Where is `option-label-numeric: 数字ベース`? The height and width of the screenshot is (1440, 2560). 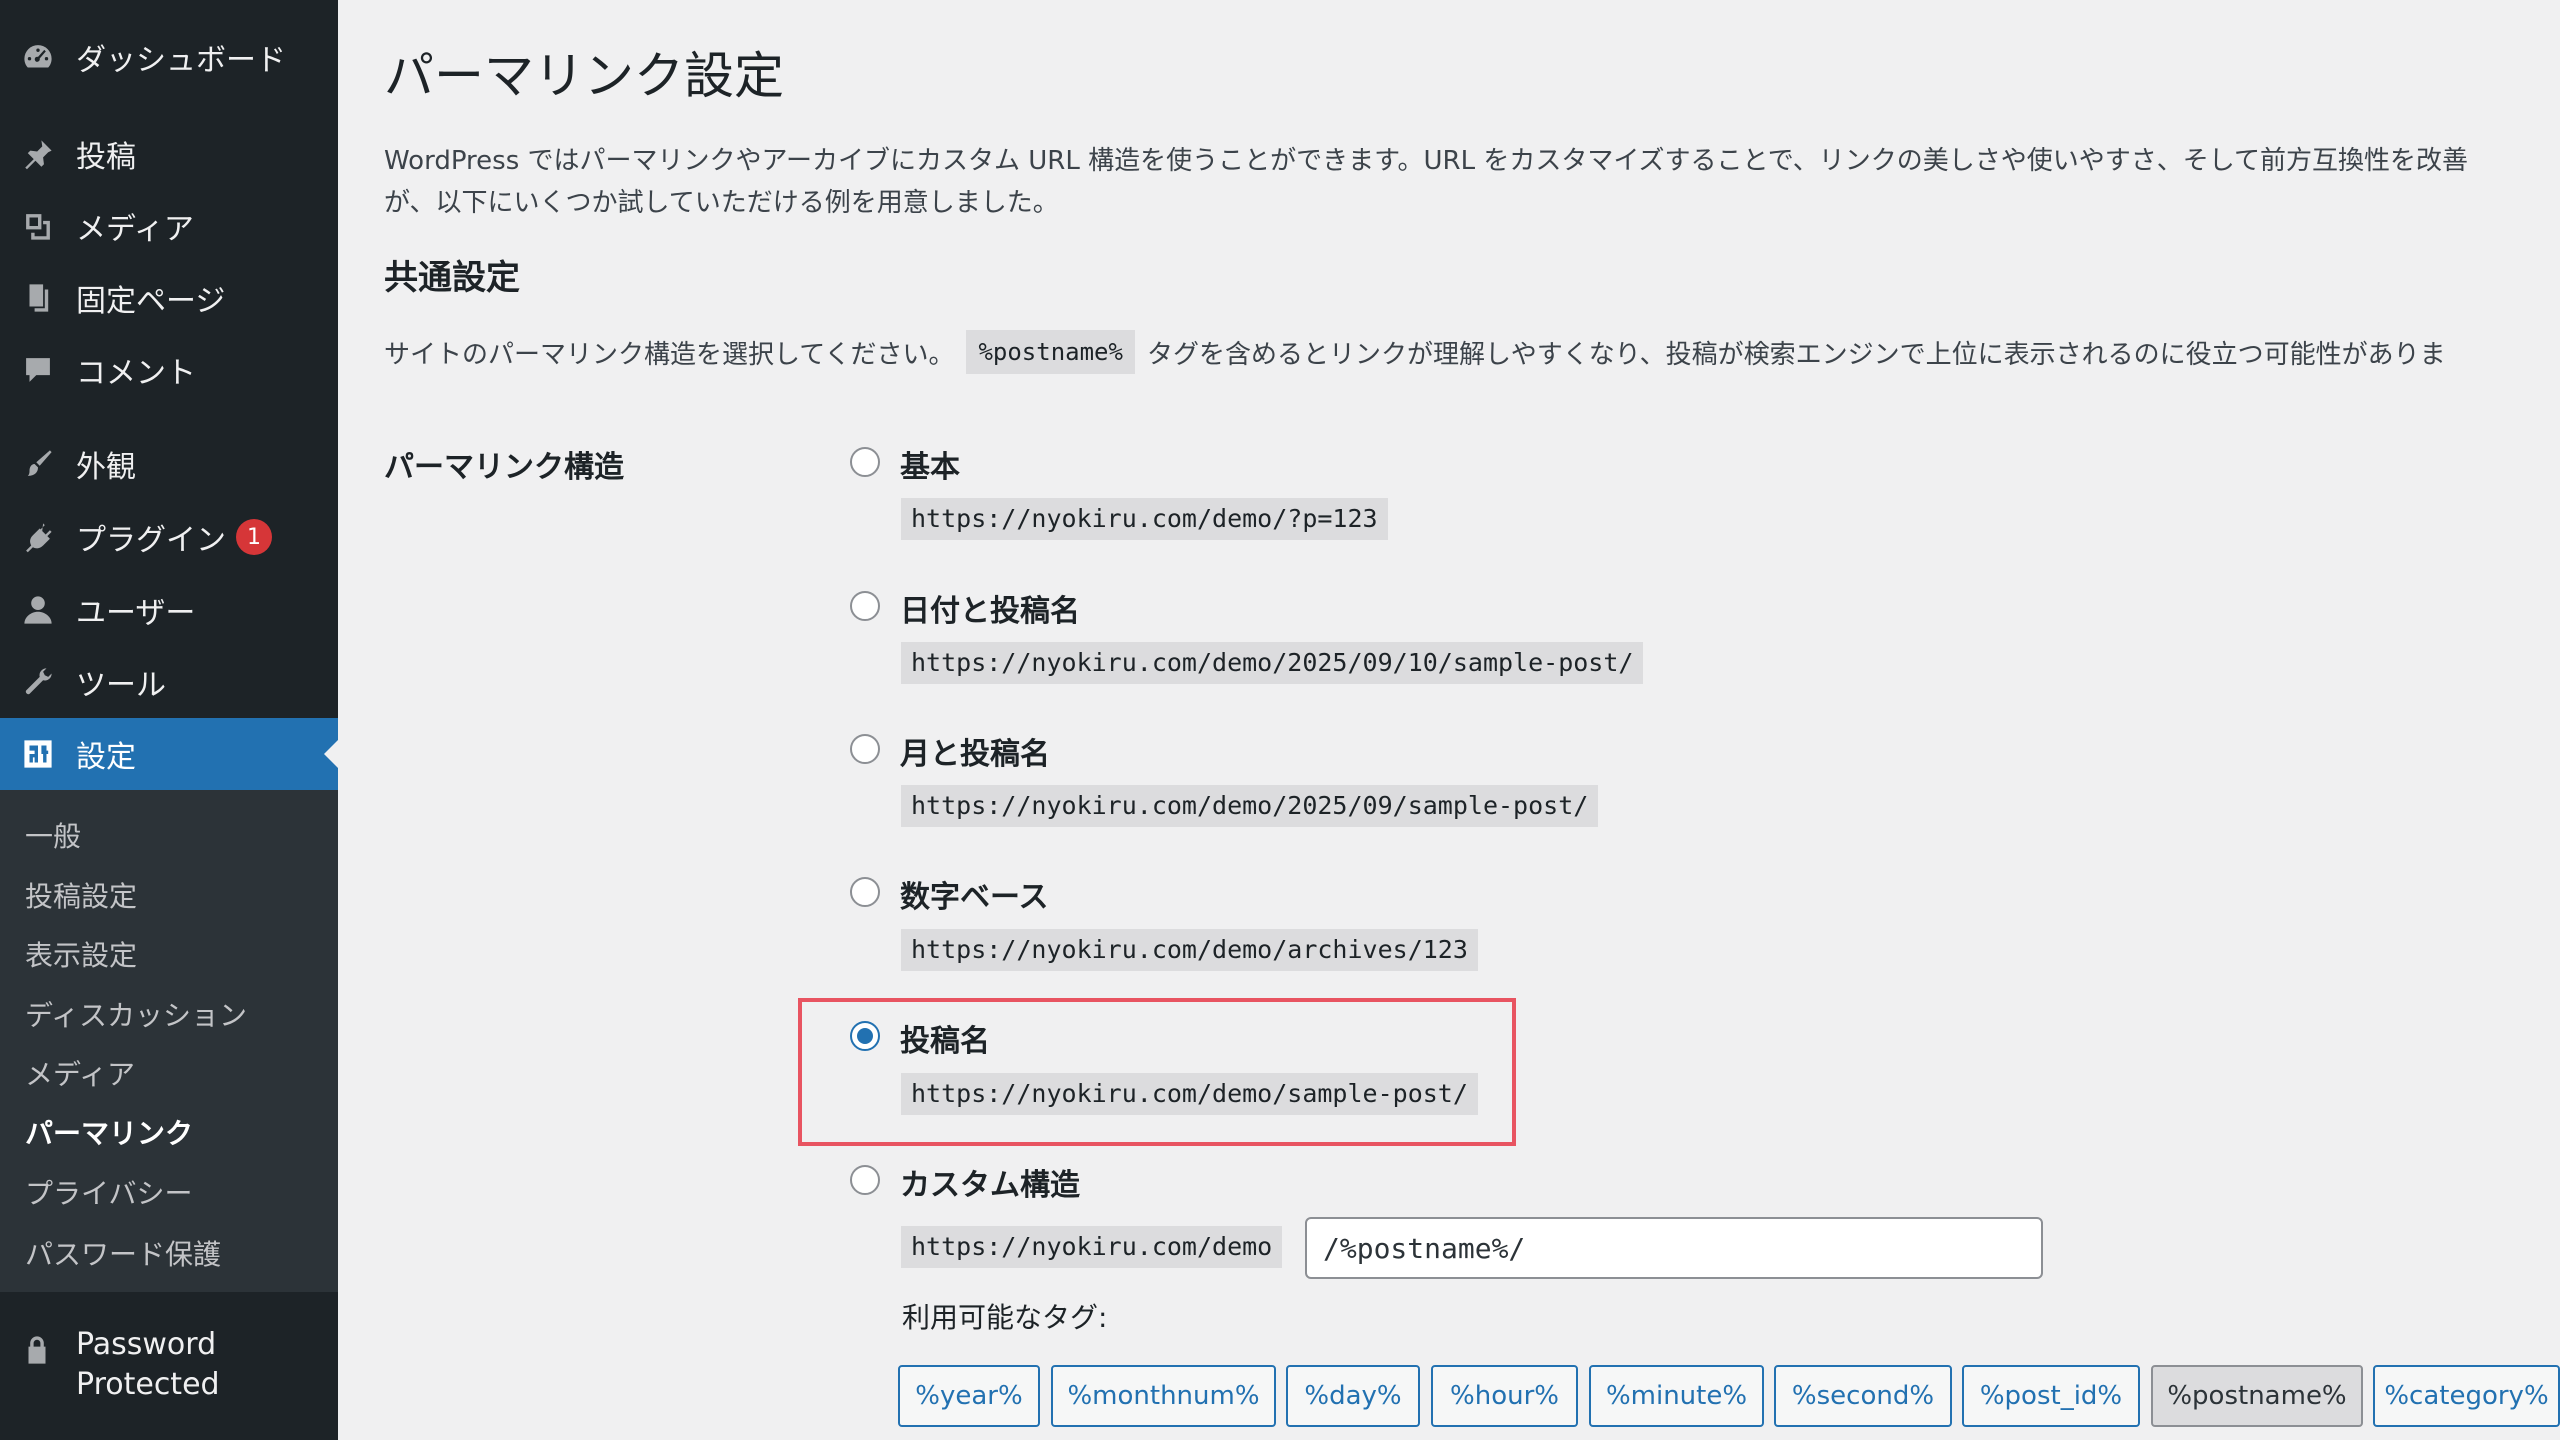
option-label-numeric: 数字ベース is located at coordinates (974, 897).